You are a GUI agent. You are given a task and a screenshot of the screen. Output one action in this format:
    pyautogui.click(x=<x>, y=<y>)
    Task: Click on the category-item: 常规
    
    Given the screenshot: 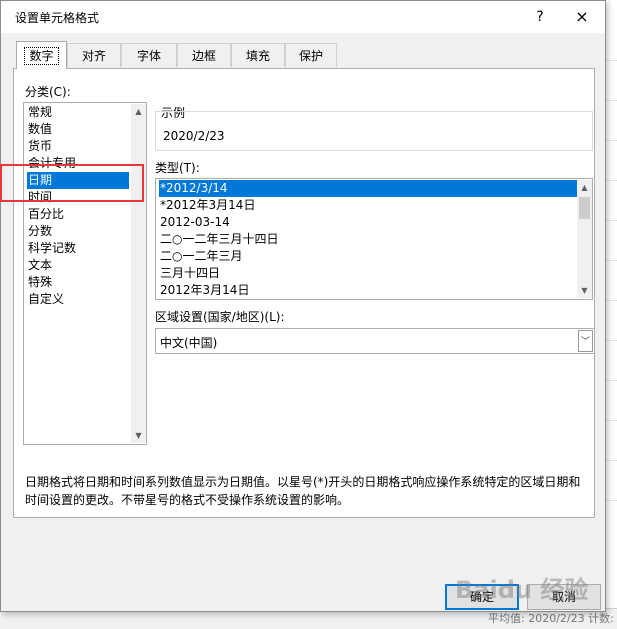 What is the action you would take?
    pyautogui.click(x=78, y=112)
    